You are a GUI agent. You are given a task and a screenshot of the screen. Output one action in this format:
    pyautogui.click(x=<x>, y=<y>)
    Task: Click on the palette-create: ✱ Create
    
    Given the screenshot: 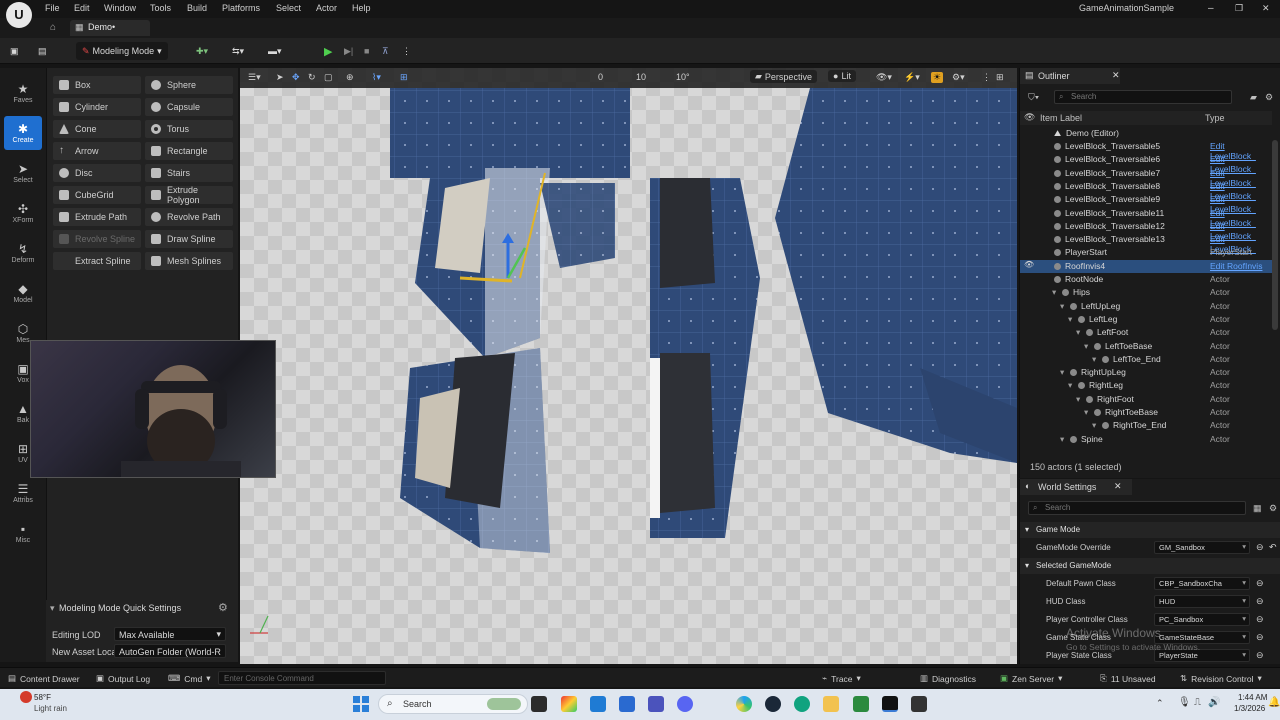 What is the action you would take?
    pyautogui.click(x=23, y=133)
    